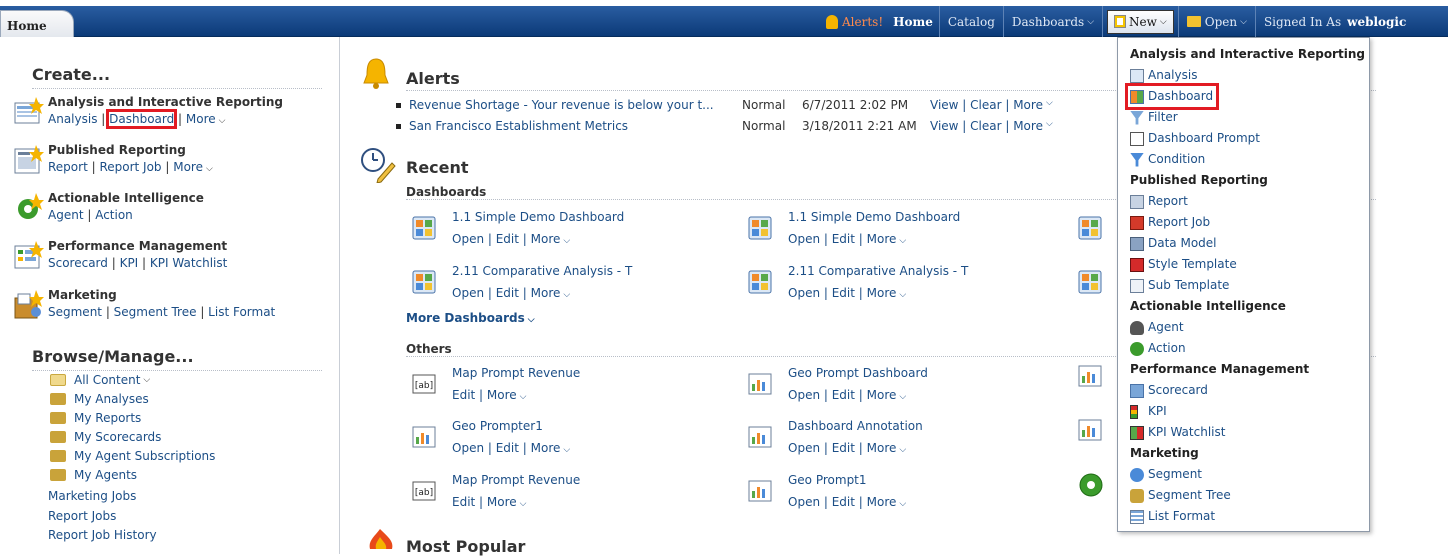 The width and height of the screenshot is (1448, 556). What do you see at coordinates (1249, 390) in the screenshot?
I see `menu-item-scorecard: Scorecard` at bounding box center [1249, 390].